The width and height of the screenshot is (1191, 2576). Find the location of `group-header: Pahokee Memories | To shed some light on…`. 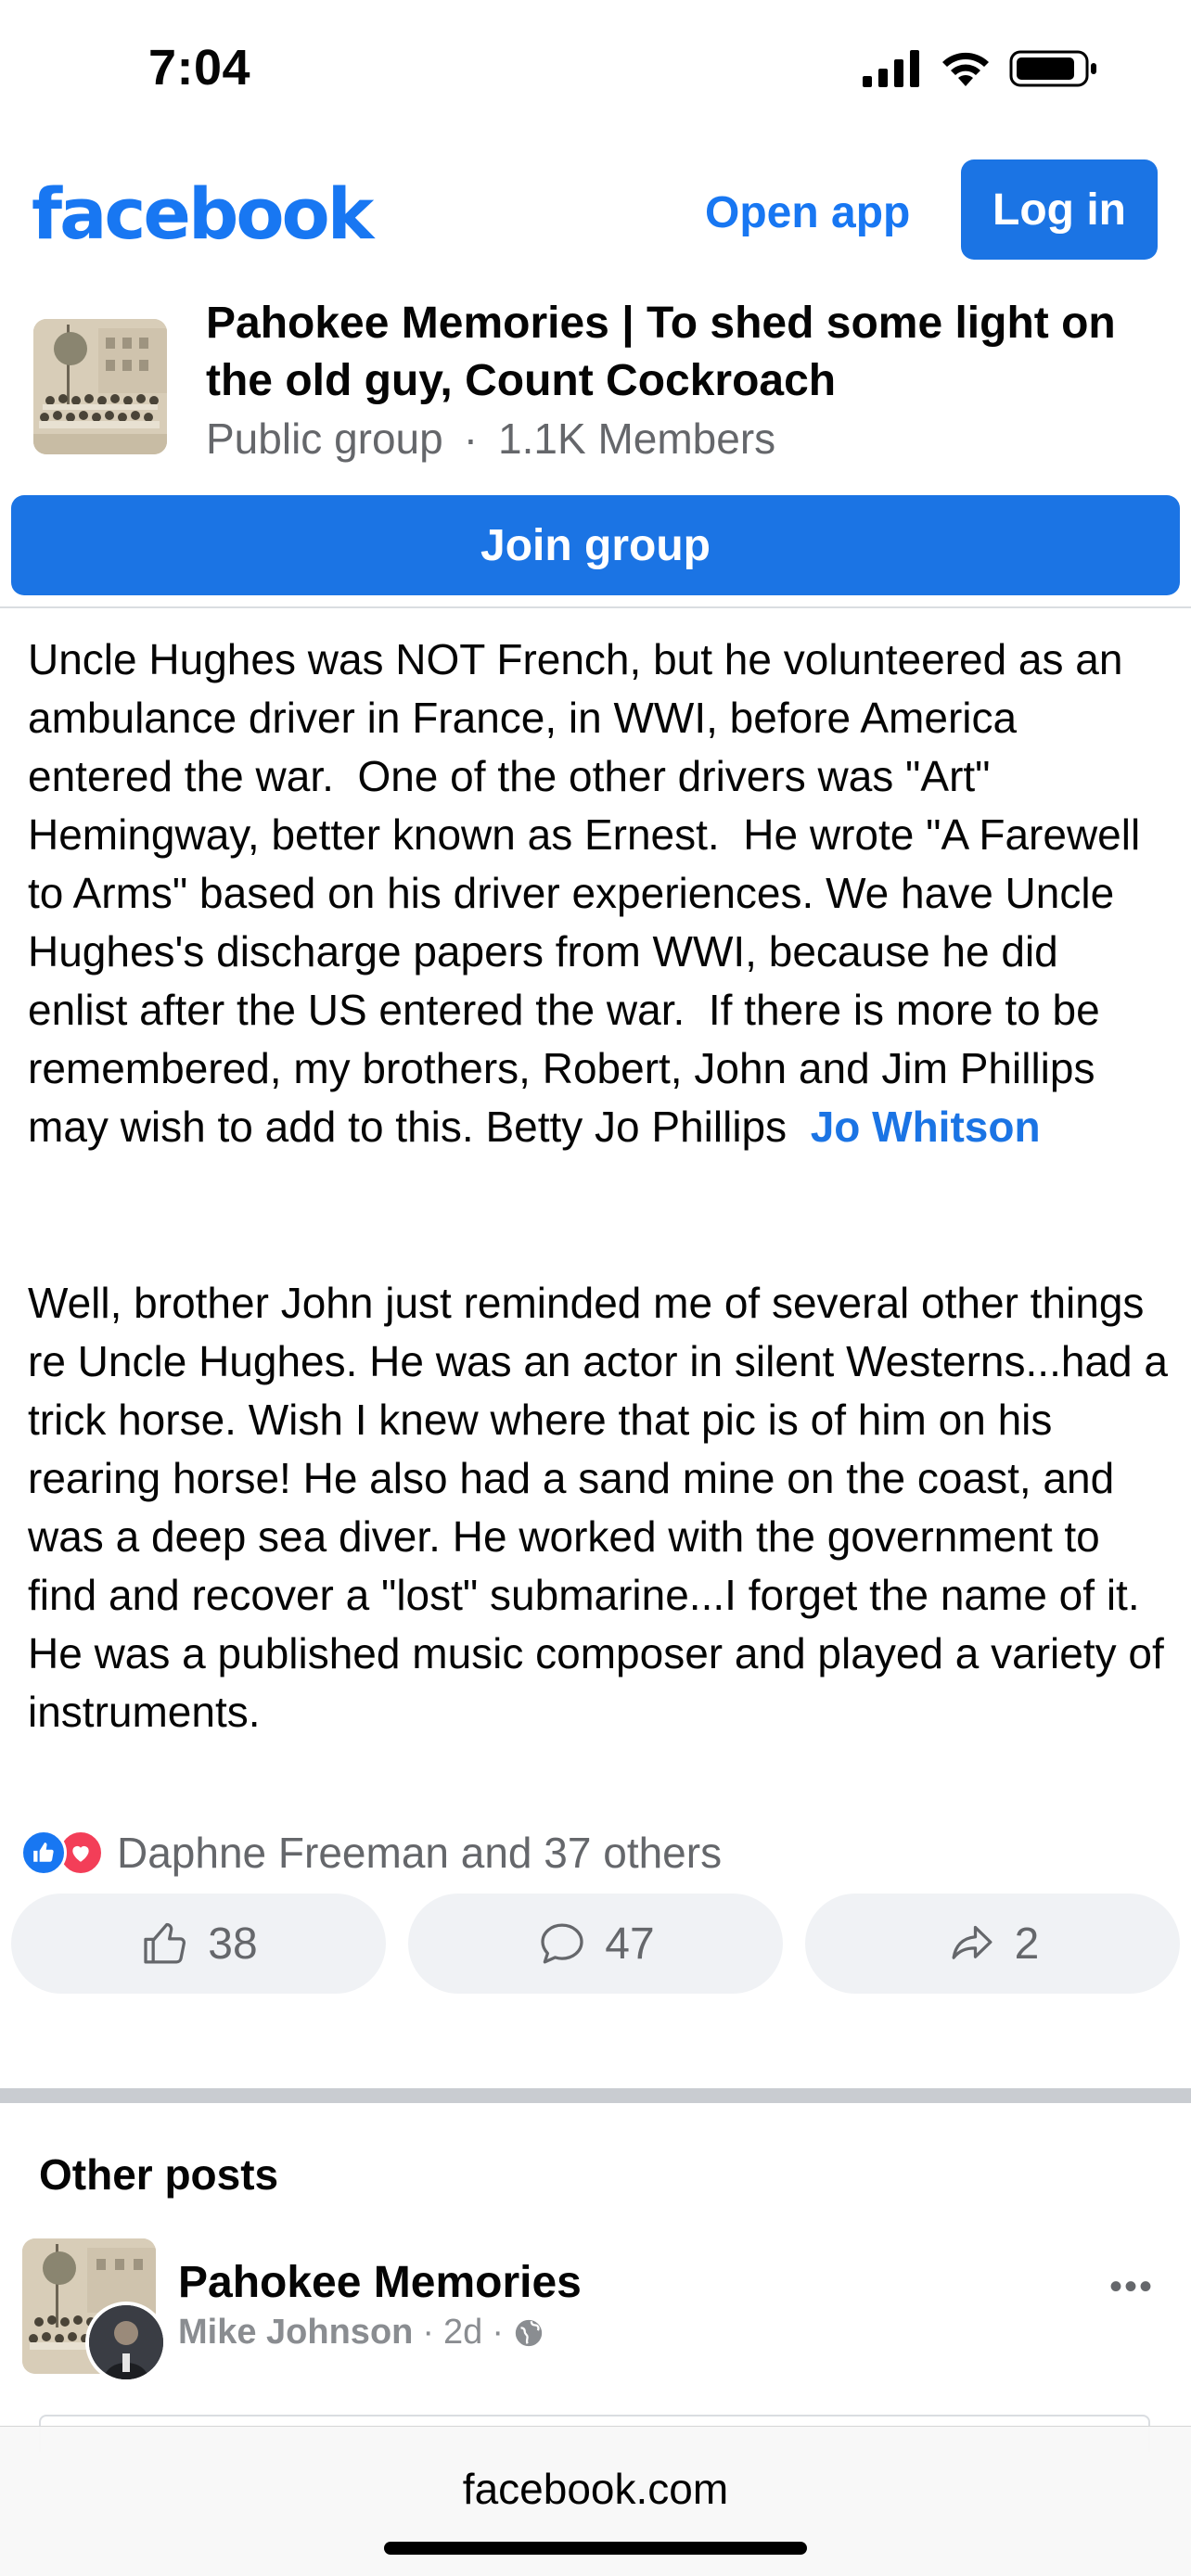

group-header: Pahokee Memories | To shed some light on… is located at coordinates (595, 388).